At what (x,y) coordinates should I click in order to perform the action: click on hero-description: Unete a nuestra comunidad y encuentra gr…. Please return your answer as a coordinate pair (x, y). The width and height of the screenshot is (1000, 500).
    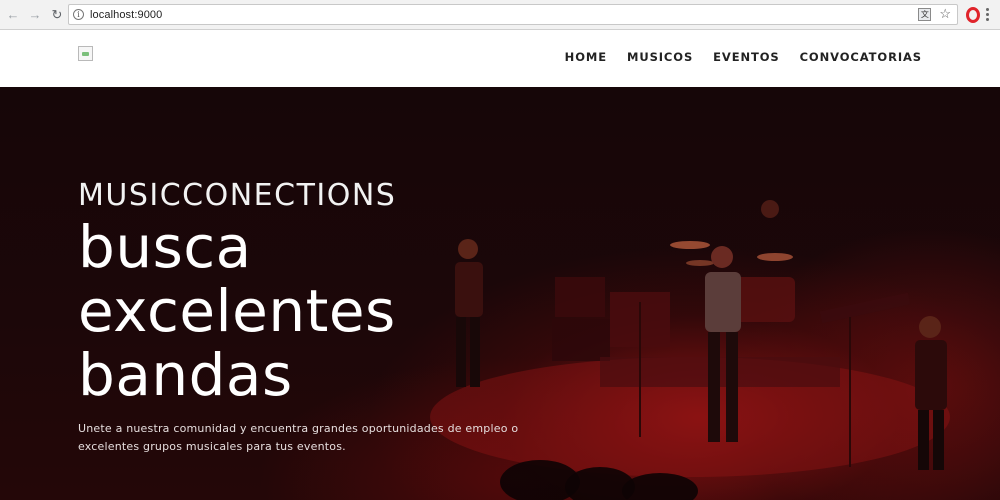
    Looking at the image, I should click on (298, 437).